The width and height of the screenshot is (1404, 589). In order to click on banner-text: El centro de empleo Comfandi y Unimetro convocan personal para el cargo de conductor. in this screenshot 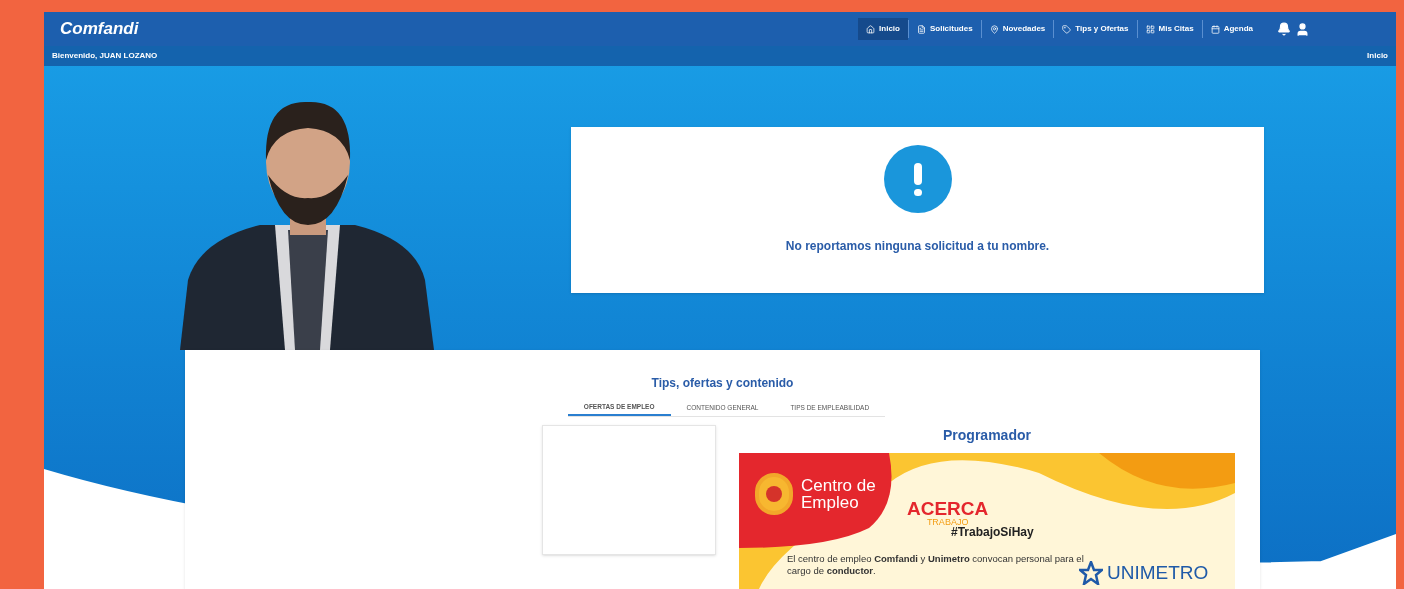, I will do `click(936, 565)`.